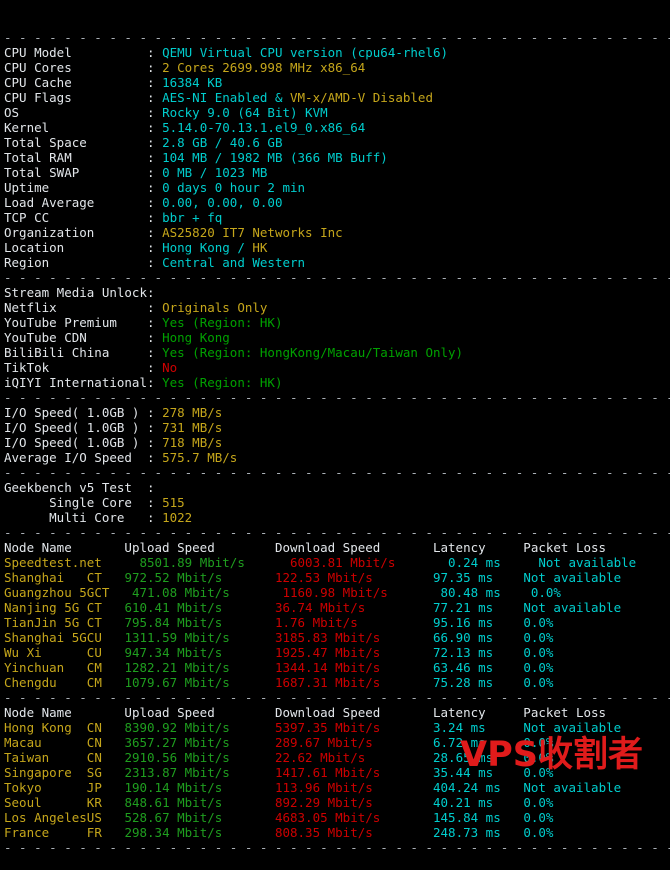 Image resolution: width=670 pixels, height=870 pixels. I want to click on sysinfo-value: Central and Western, so click(234, 262).